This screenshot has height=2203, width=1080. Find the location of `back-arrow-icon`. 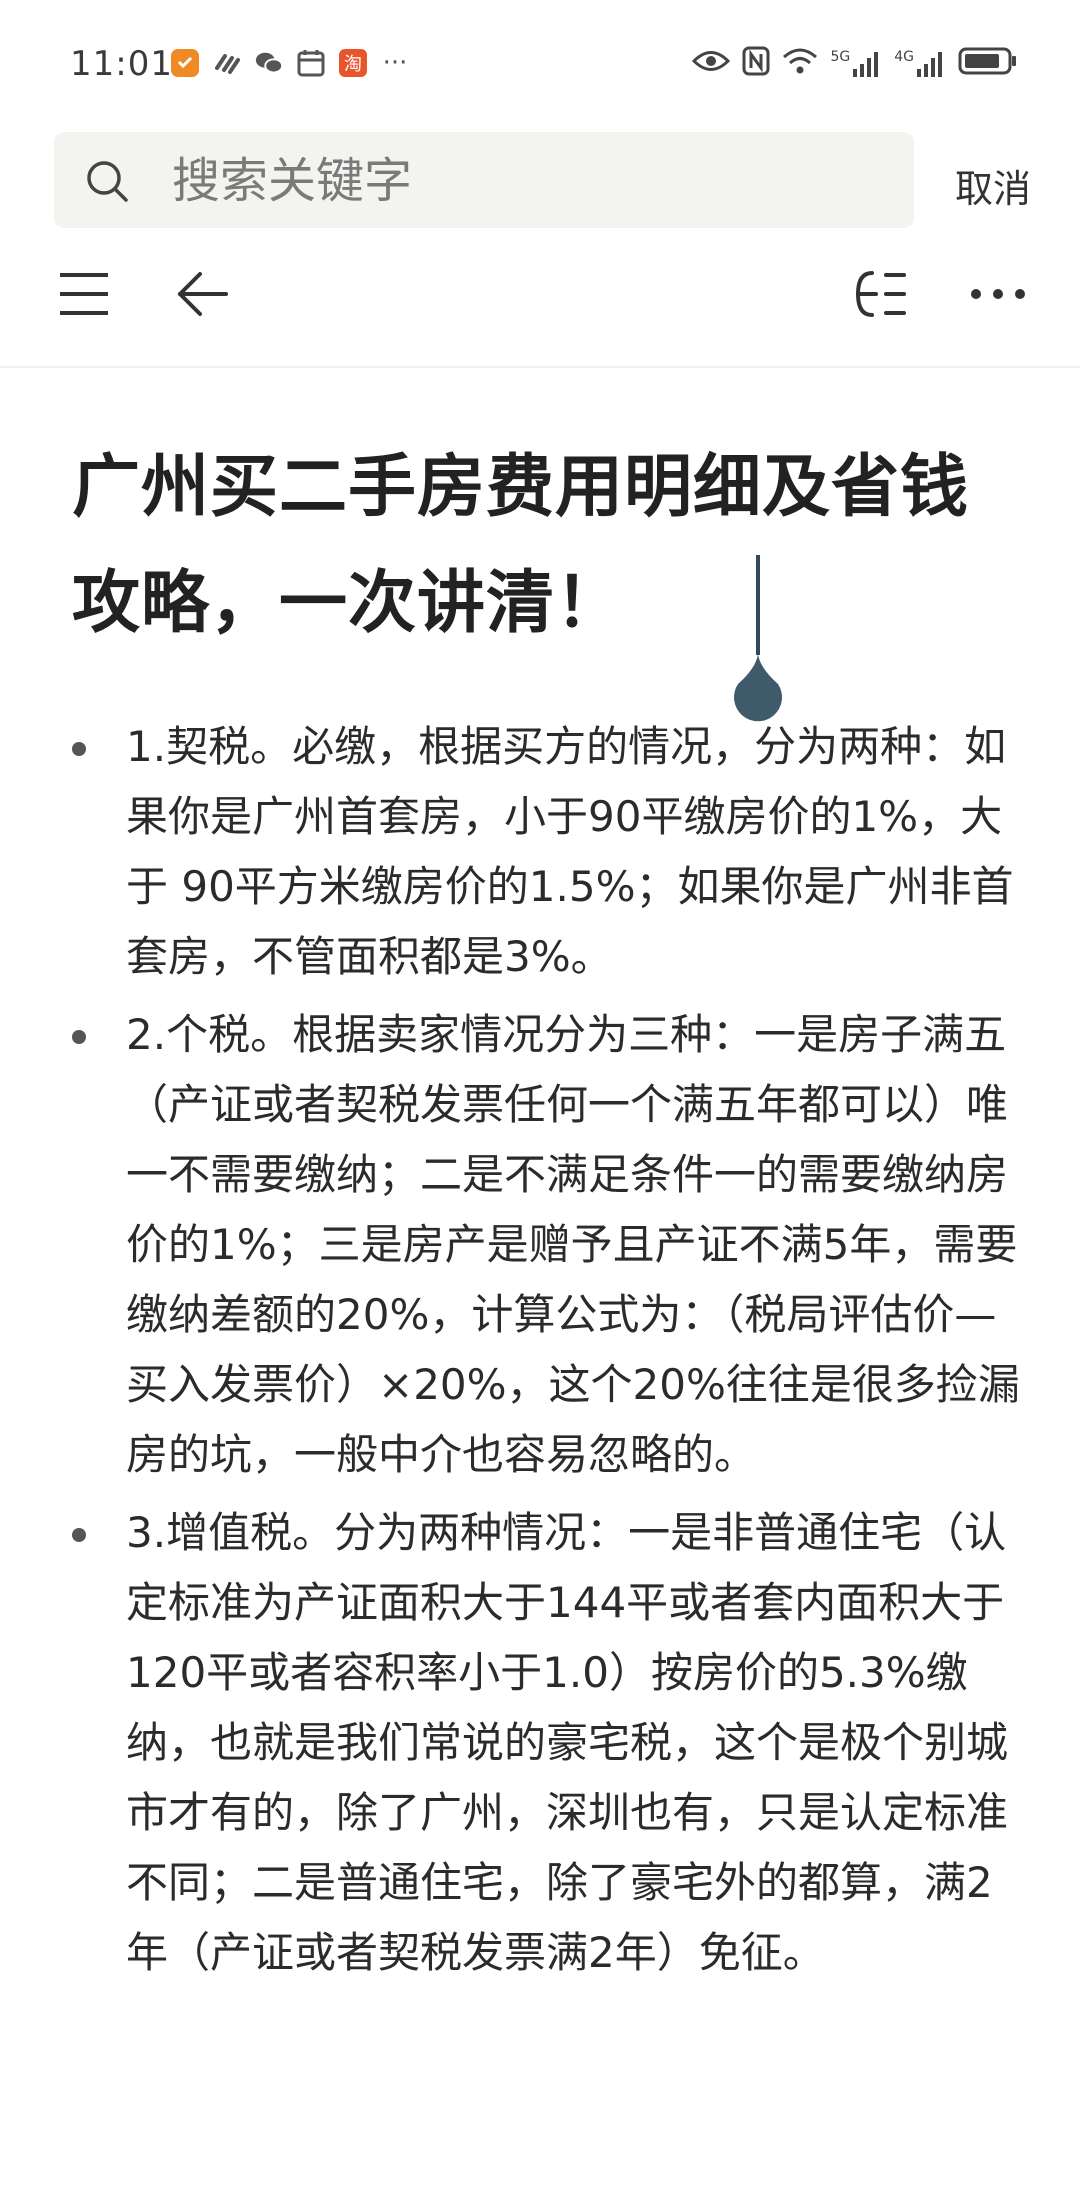

back-arrow-icon is located at coordinates (202, 294).